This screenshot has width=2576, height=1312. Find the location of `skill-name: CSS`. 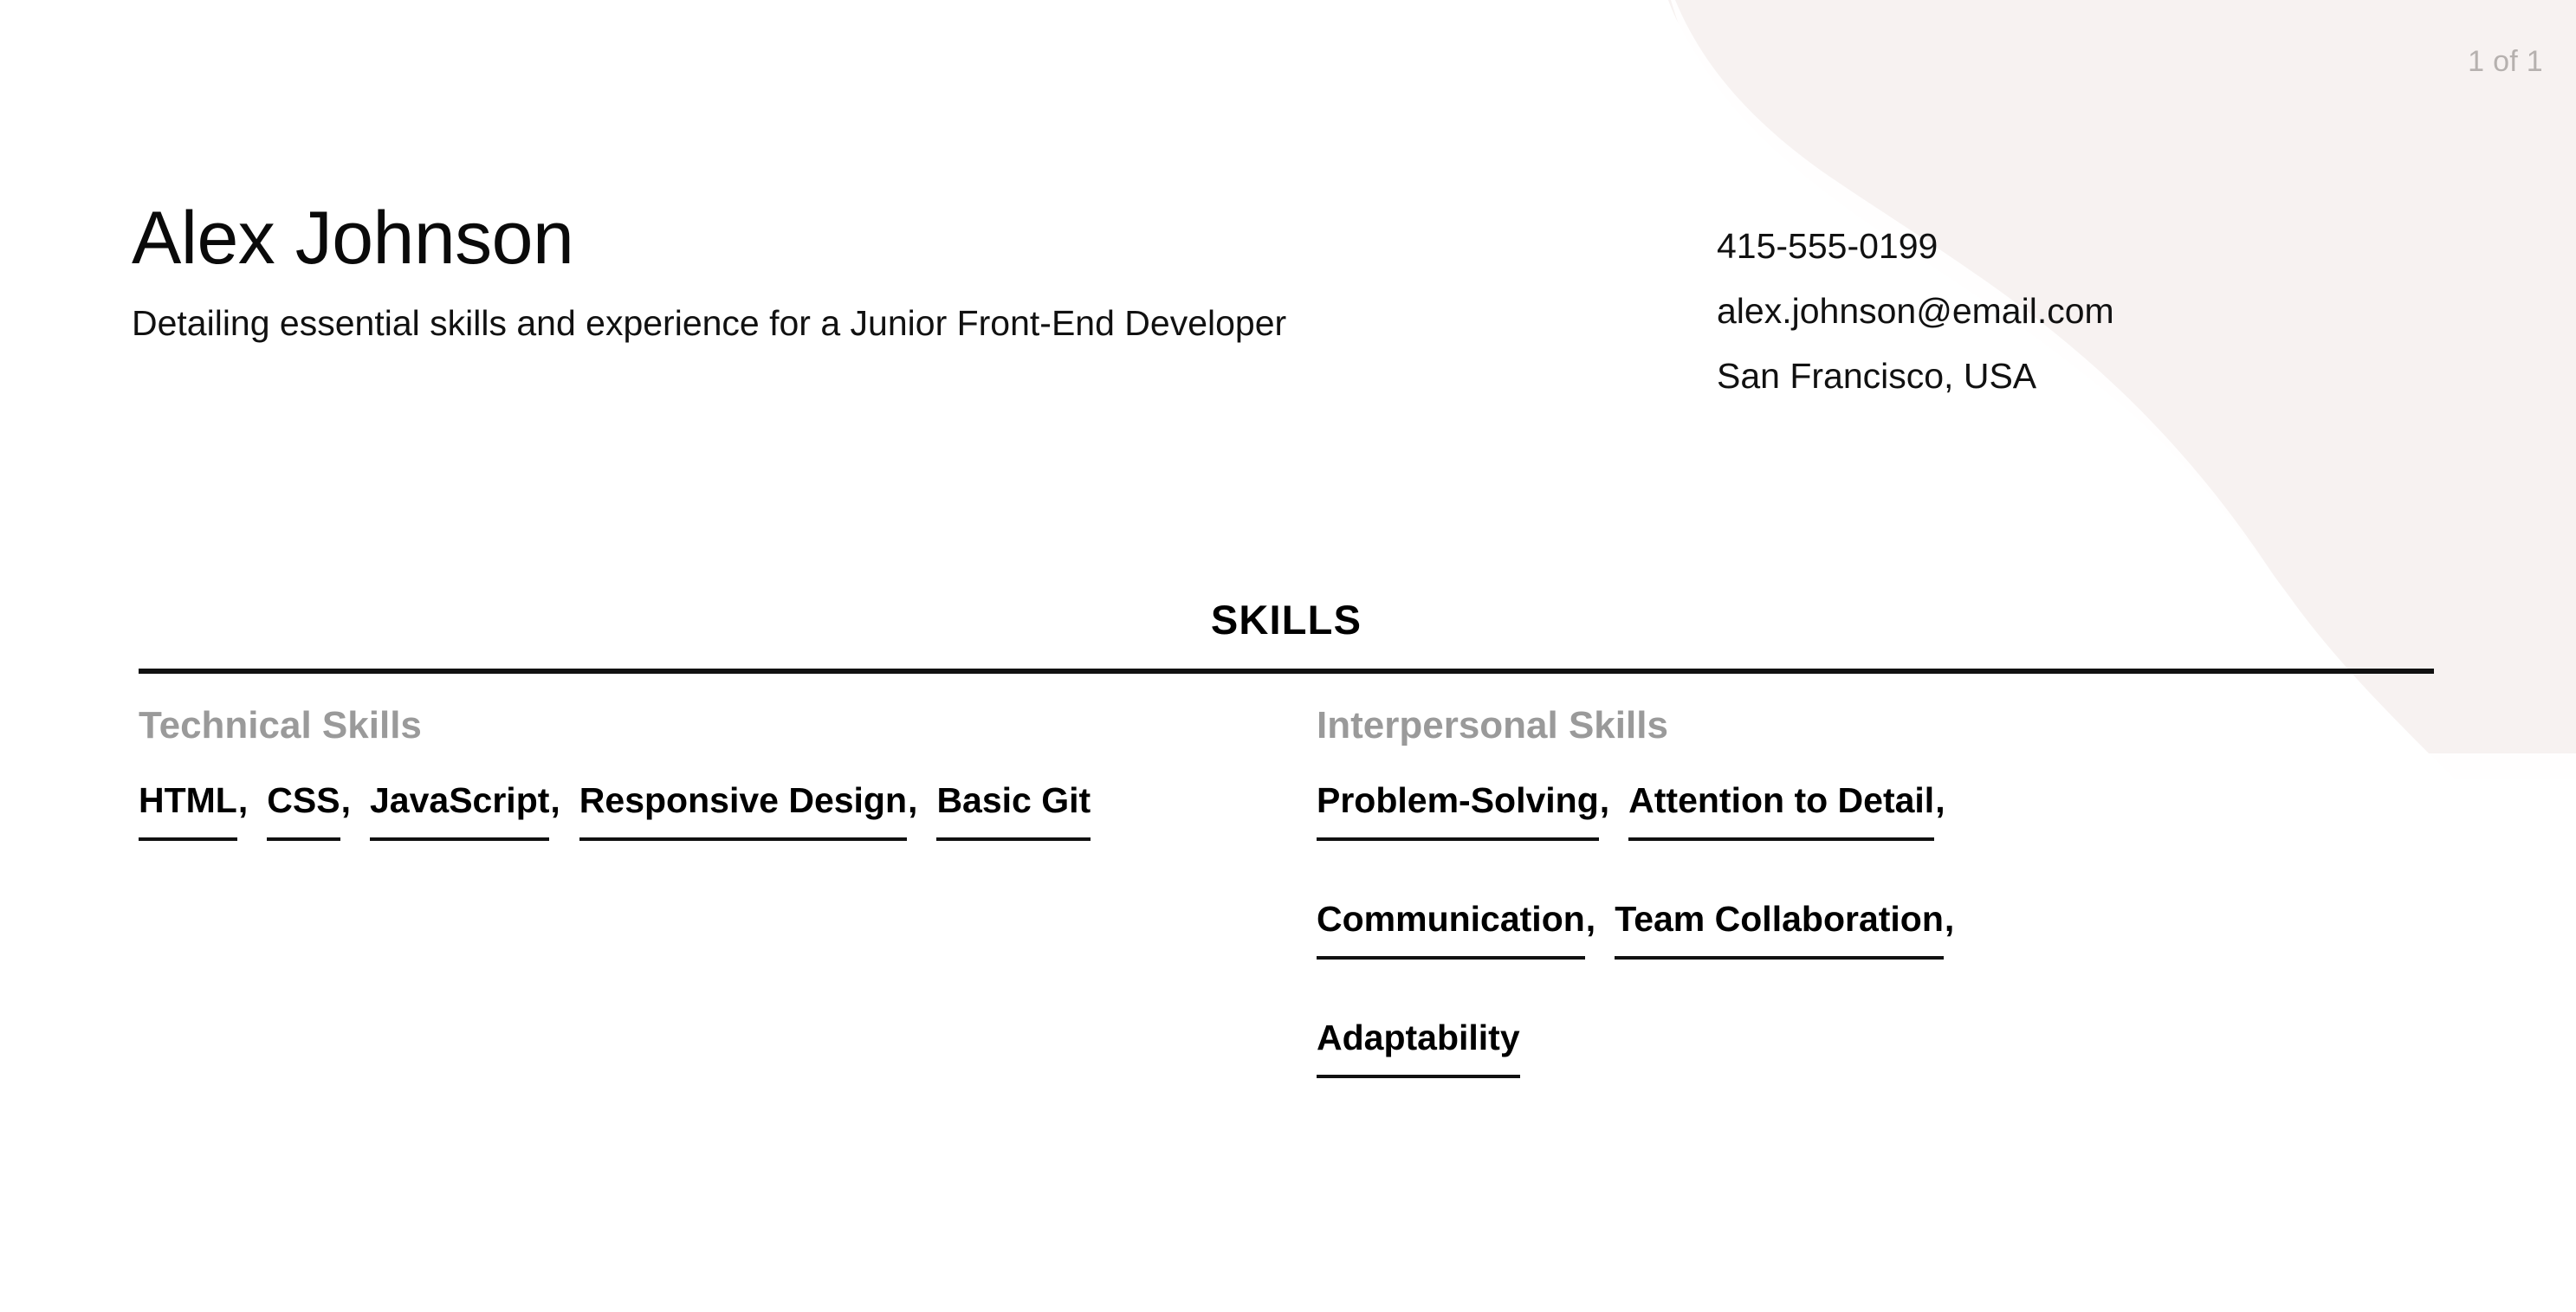

skill-name: CSS is located at coordinates (303, 812).